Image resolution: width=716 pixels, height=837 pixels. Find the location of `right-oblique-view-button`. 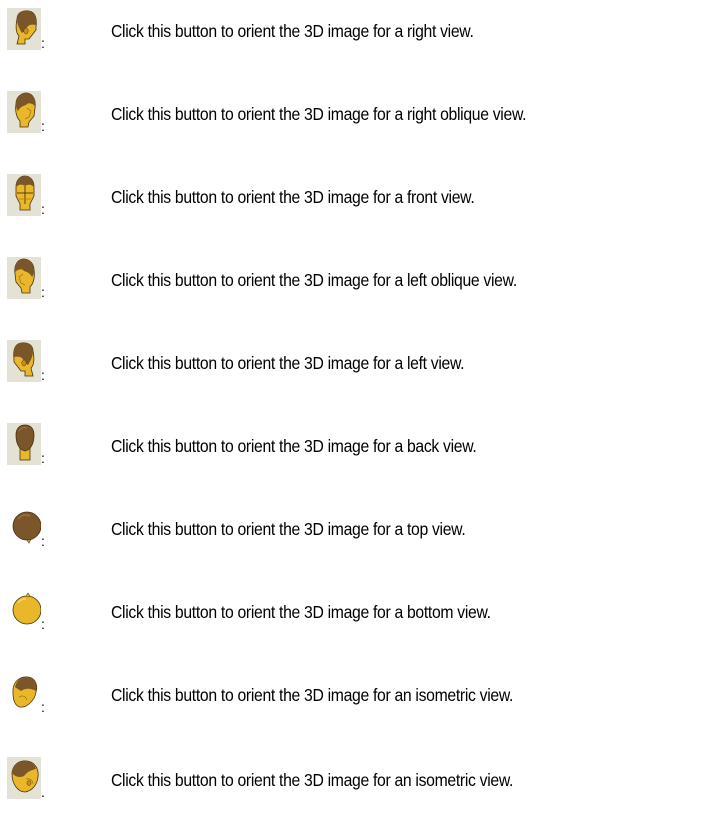

right-oblique-view-button is located at coordinates (24, 112).